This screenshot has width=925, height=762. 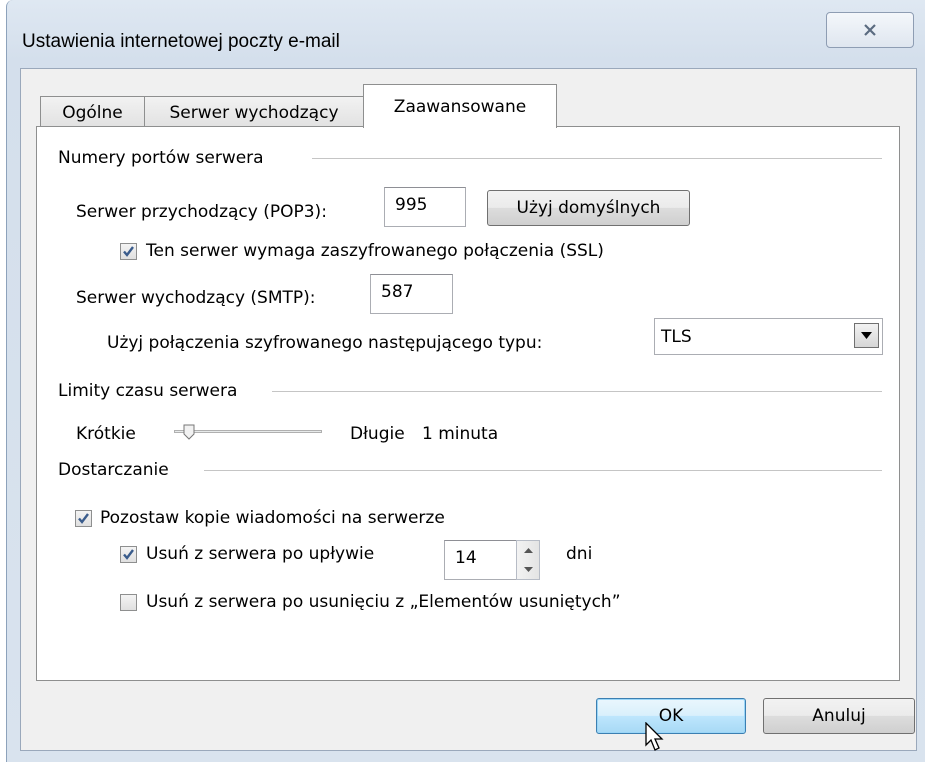 I want to click on timeout-slider-thumb, so click(x=189, y=432).